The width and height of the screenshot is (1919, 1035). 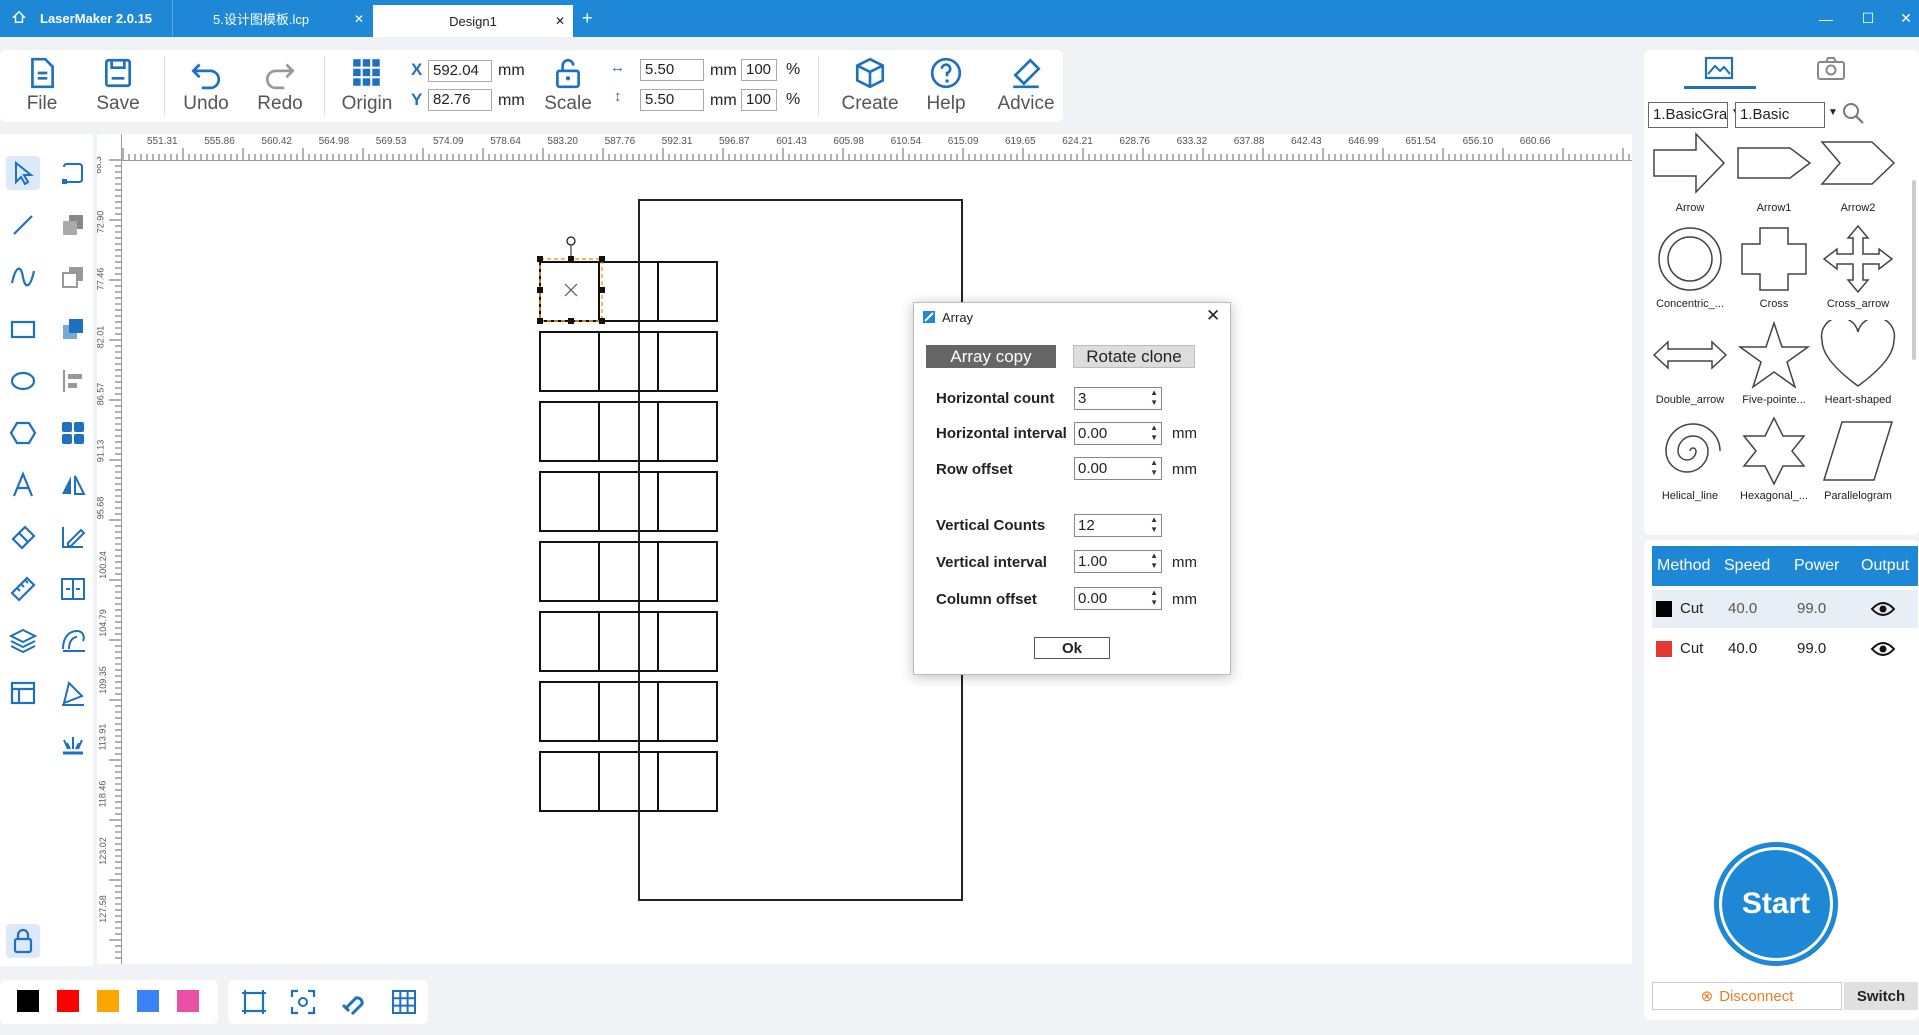 What do you see at coordinates (28, 1001) in the screenshot?
I see `color-swatch-black` at bounding box center [28, 1001].